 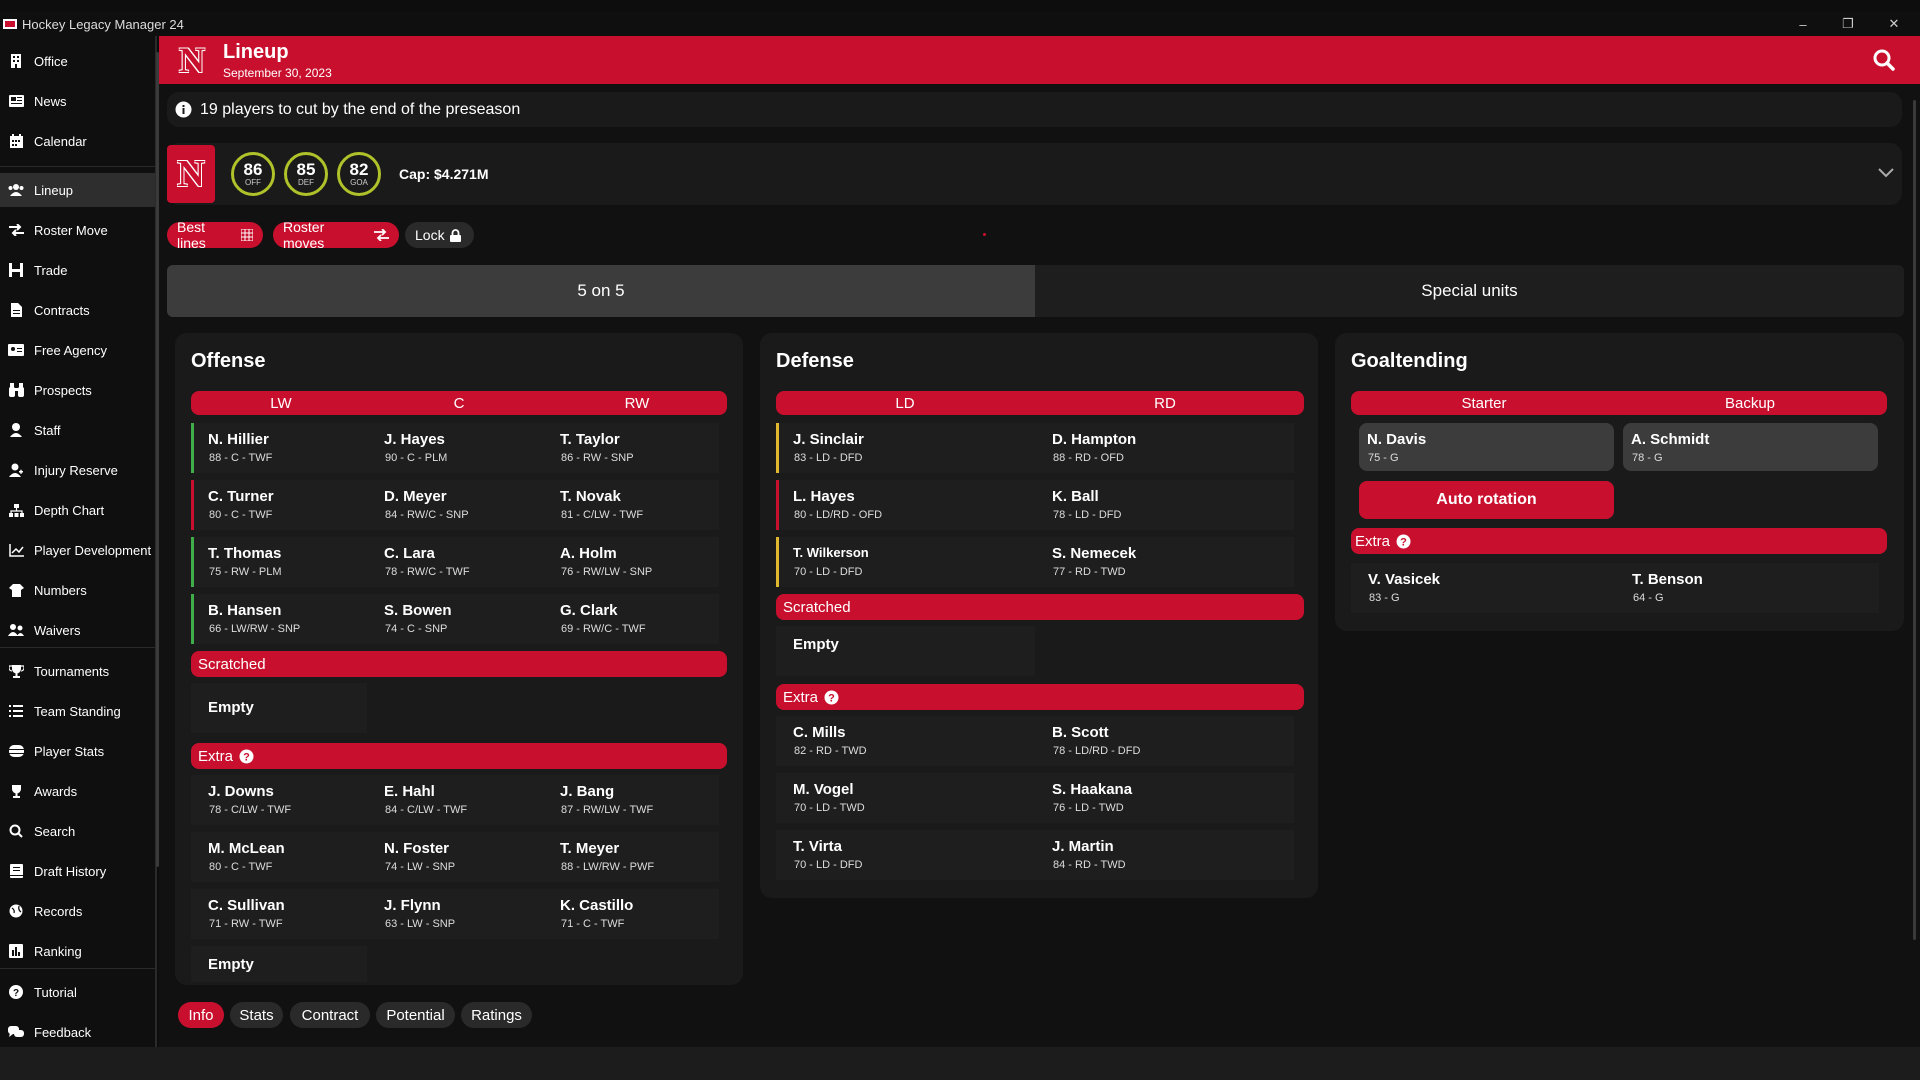 What do you see at coordinates (496, 1015) in the screenshot?
I see `tab-ratings: Ratings` at bounding box center [496, 1015].